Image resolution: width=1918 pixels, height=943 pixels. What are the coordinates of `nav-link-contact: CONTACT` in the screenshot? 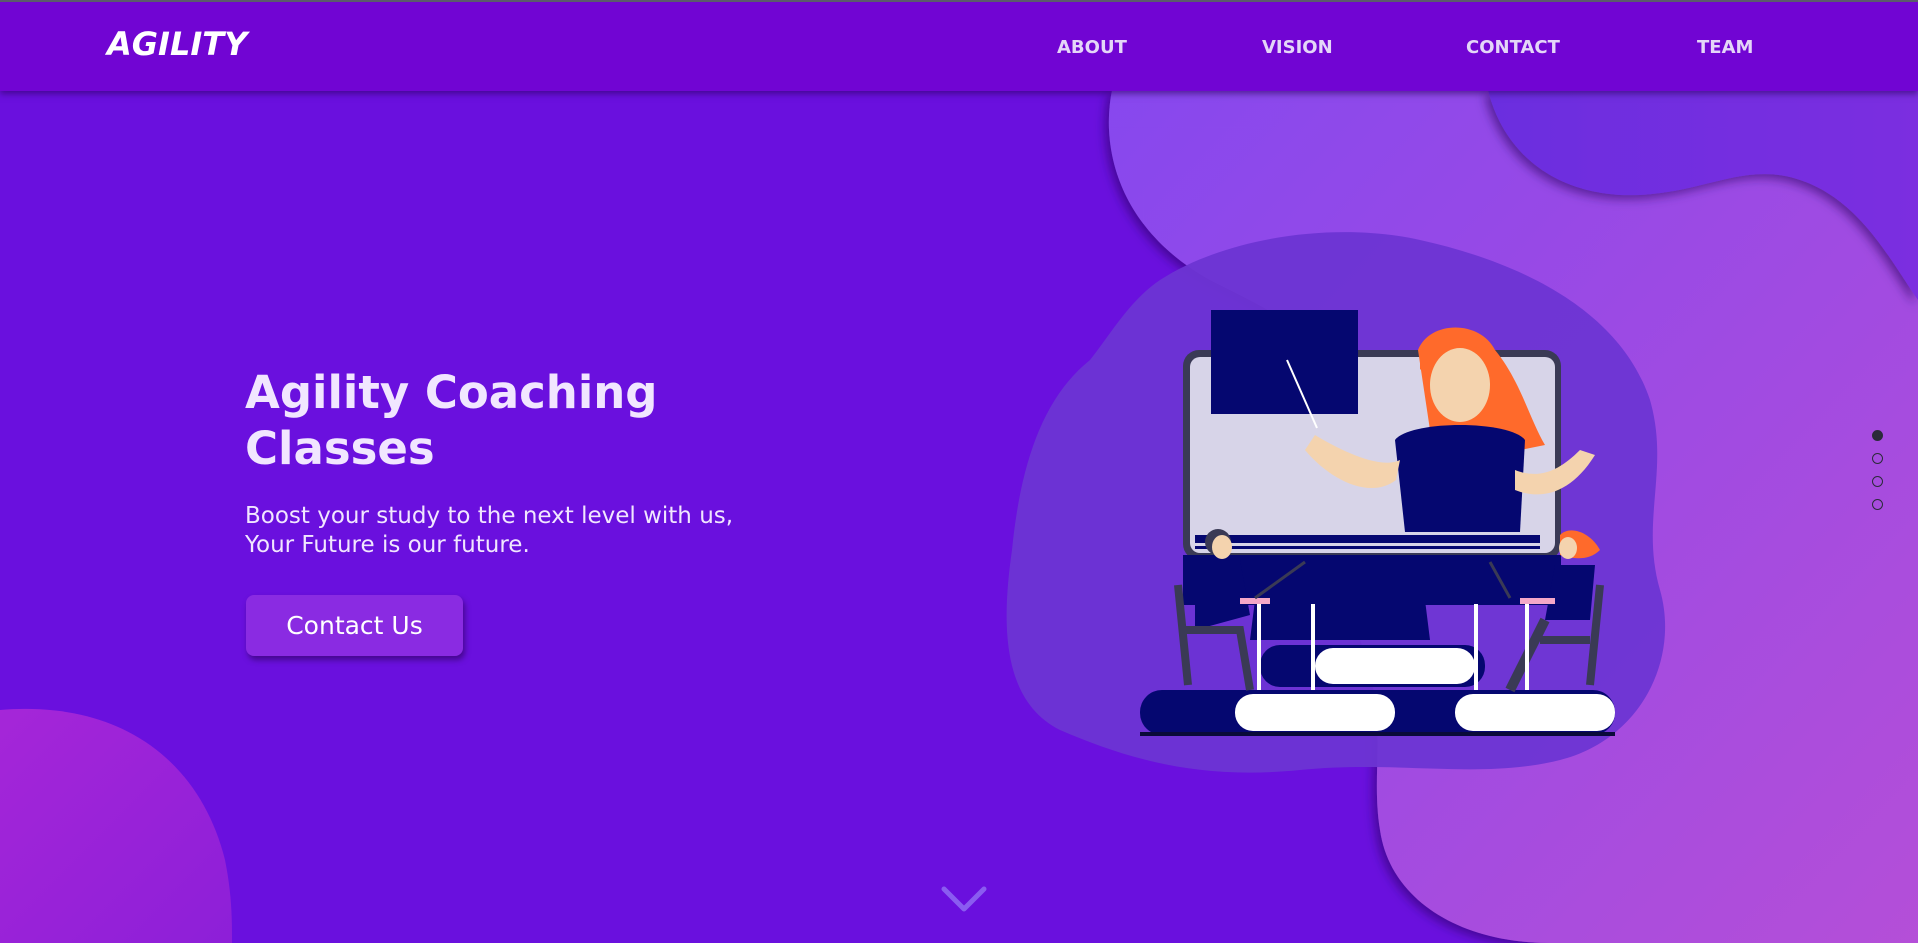 It's located at (1513, 48).